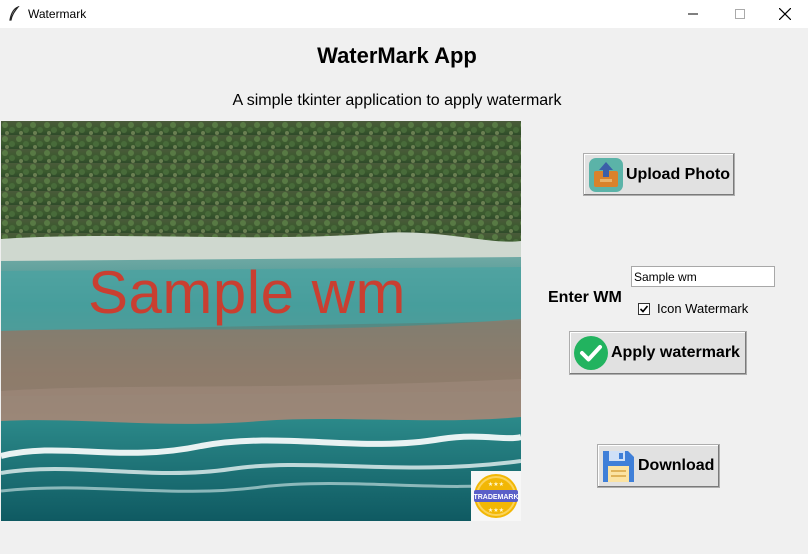 This screenshot has width=808, height=554. Describe the element at coordinates (14, 13) in the screenshot. I see `feather-icon` at that location.